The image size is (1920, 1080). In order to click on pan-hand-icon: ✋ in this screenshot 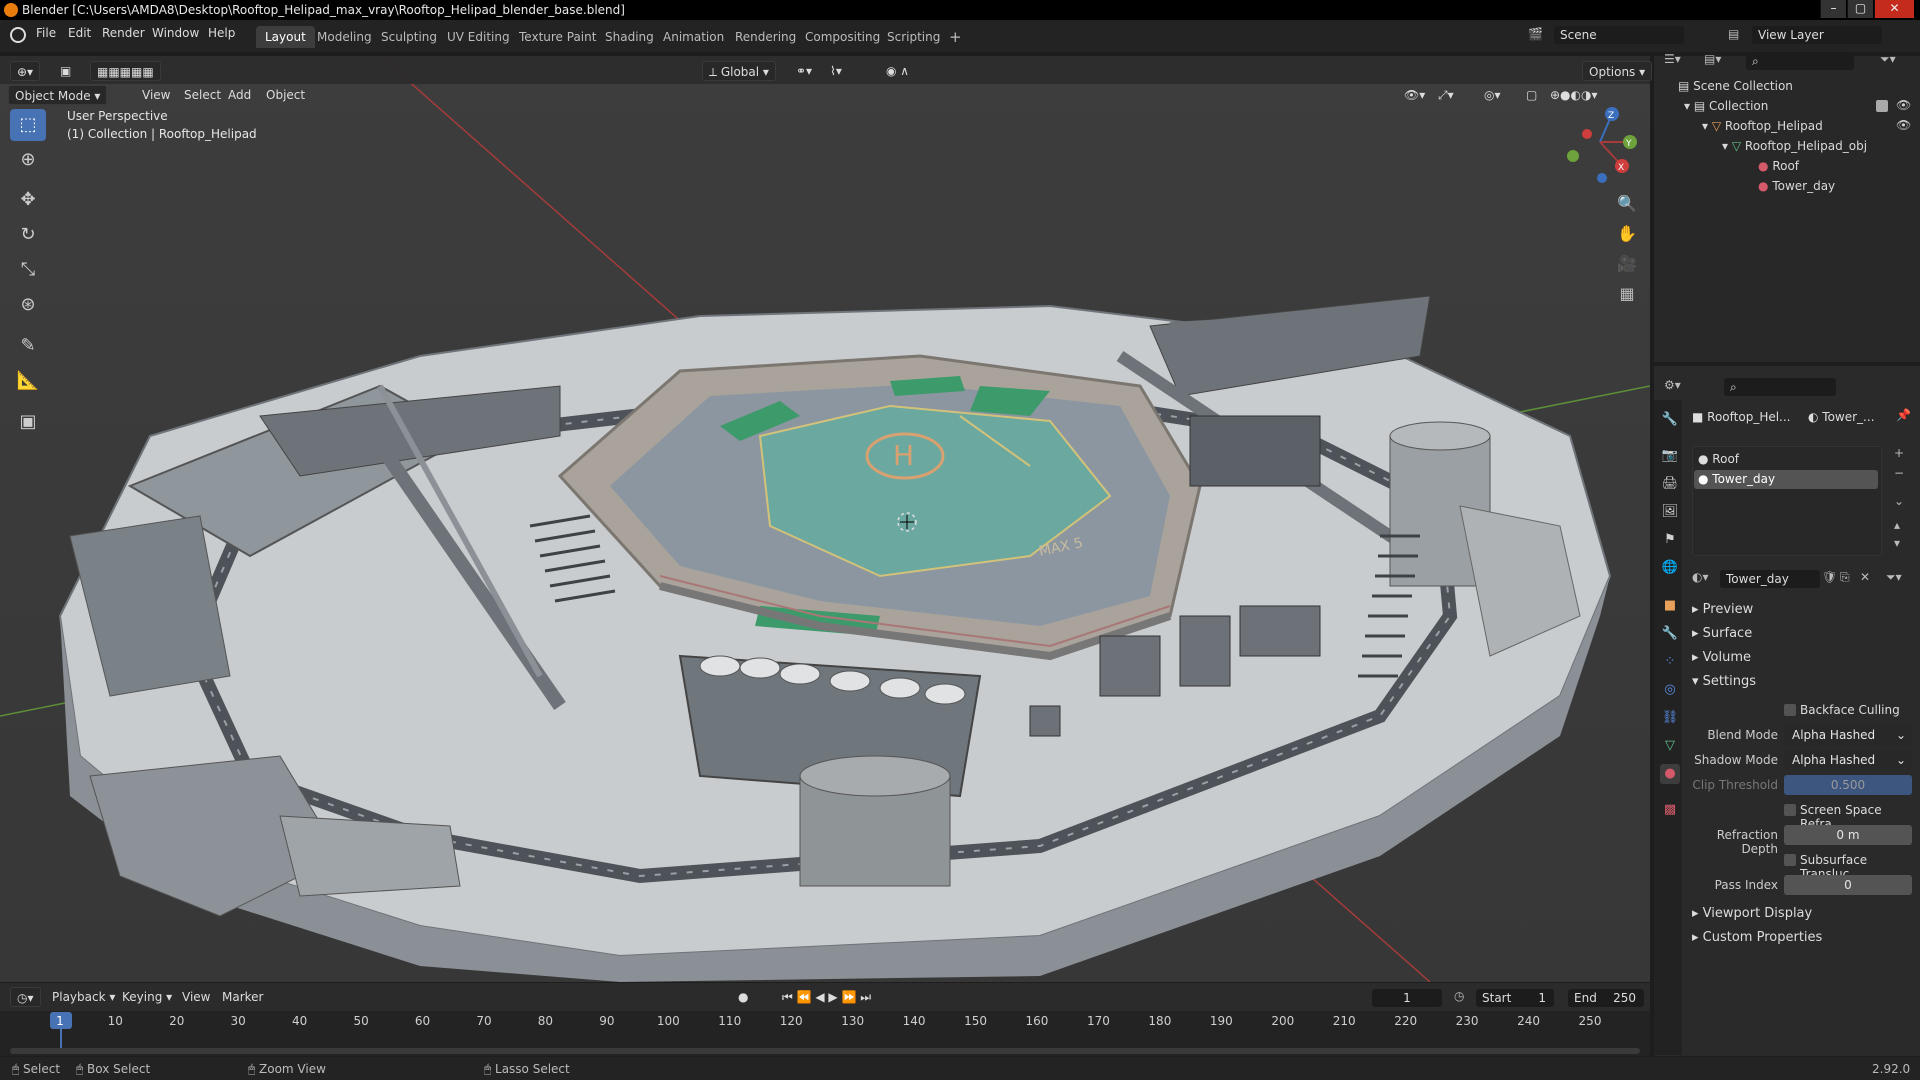, I will do `click(1627, 234)`.